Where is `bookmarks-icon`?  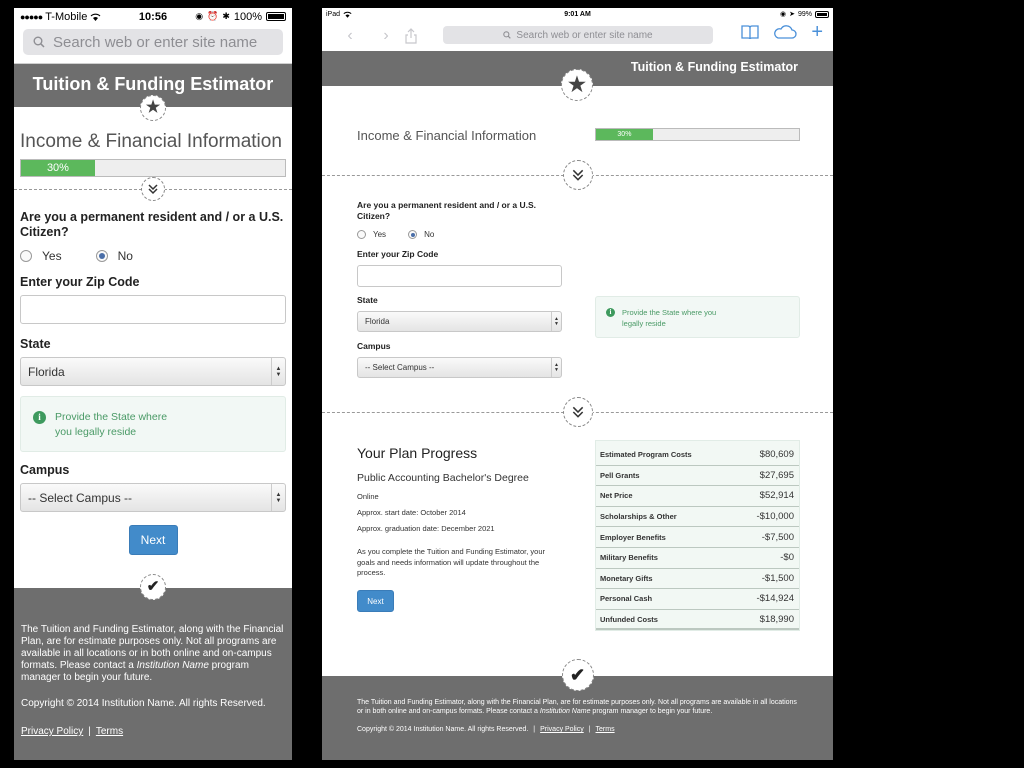 bookmarks-icon is located at coordinates (750, 32).